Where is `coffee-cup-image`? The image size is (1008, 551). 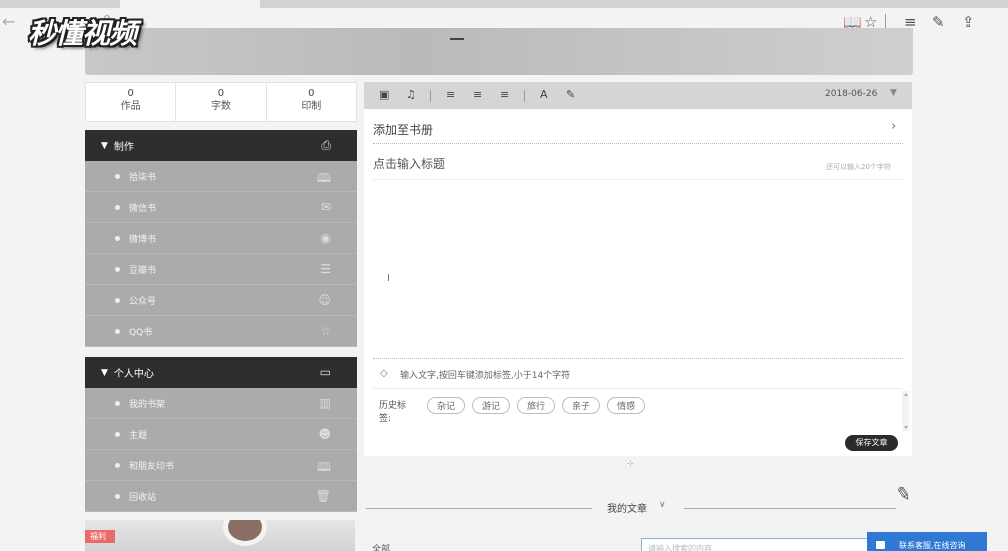
coffee-cup-image is located at coordinates (245, 530).